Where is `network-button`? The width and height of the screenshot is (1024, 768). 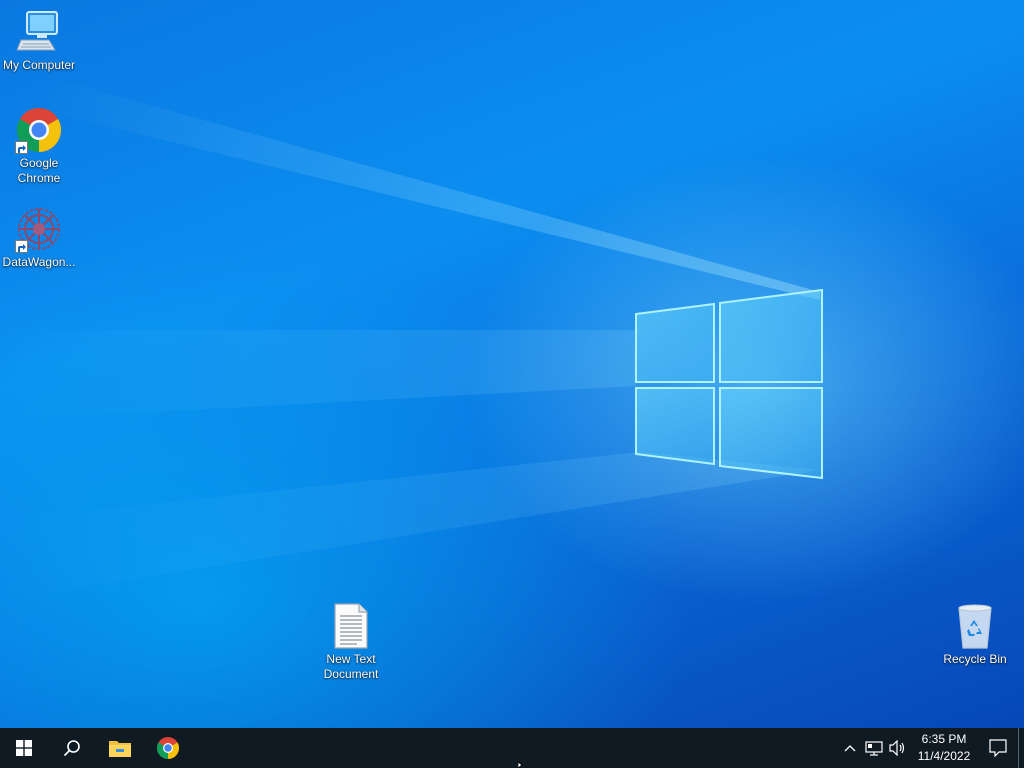
network-button is located at coordinates (874, 748).